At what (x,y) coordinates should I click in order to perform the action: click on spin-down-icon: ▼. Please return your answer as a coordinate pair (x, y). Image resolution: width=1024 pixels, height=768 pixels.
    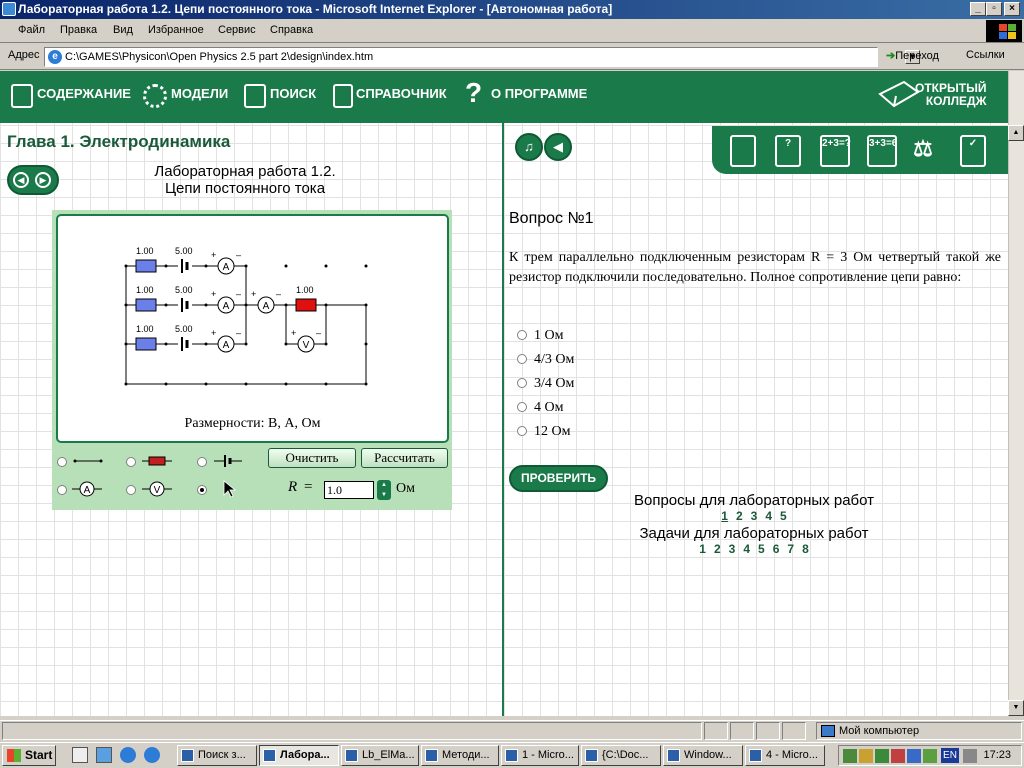
    Looking at the image, I should click on (384, 495).